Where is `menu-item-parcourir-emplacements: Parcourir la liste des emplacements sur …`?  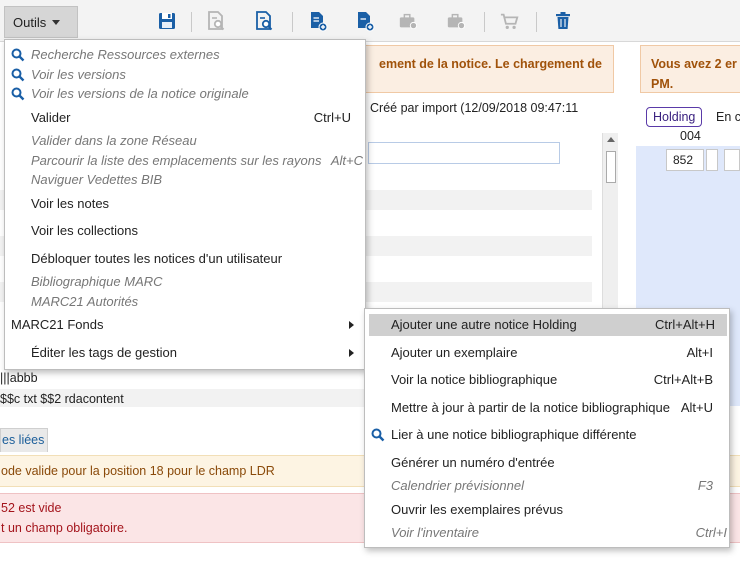
menu-item-parcourir-emplacements: Parcourir la liste des emplacements sur … is located at coordinates (185, 161).